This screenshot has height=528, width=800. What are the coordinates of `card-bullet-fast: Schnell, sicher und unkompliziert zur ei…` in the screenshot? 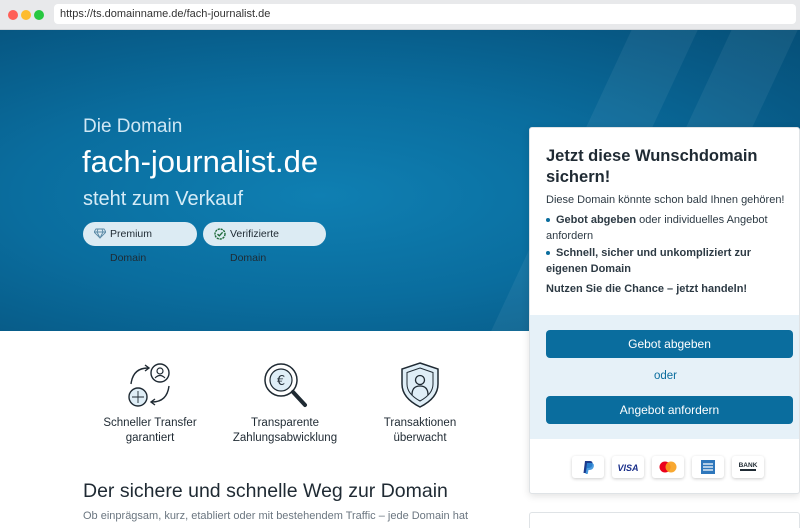 It's located at (668, 261).